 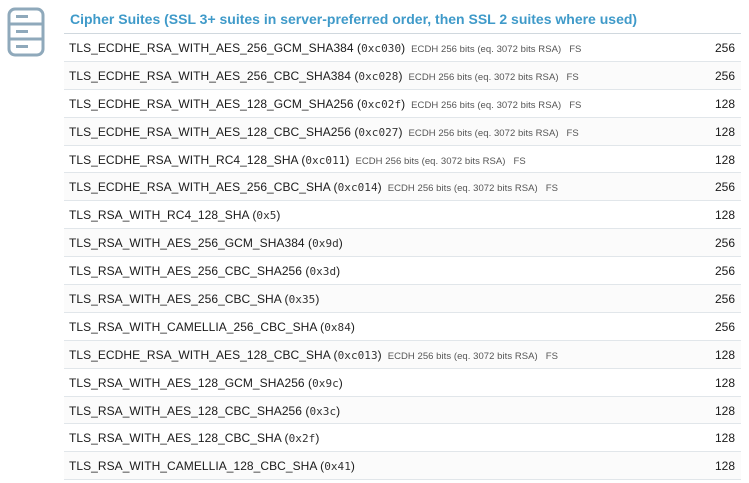 I want to click on cipher-suite-code: 0xc030, so click(x=381, y=48).